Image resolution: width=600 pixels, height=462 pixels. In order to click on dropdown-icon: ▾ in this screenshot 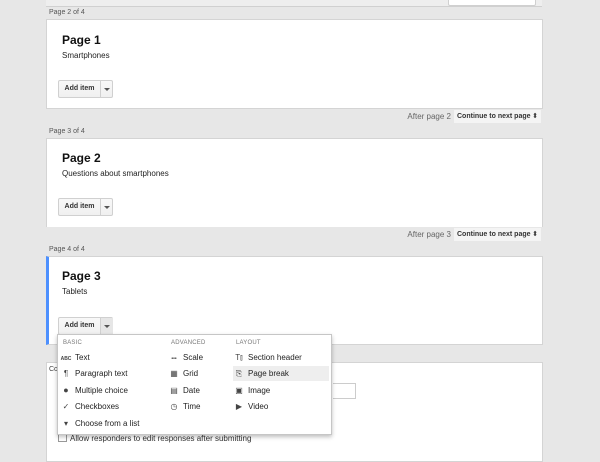, I will do `click(65, 423)`.